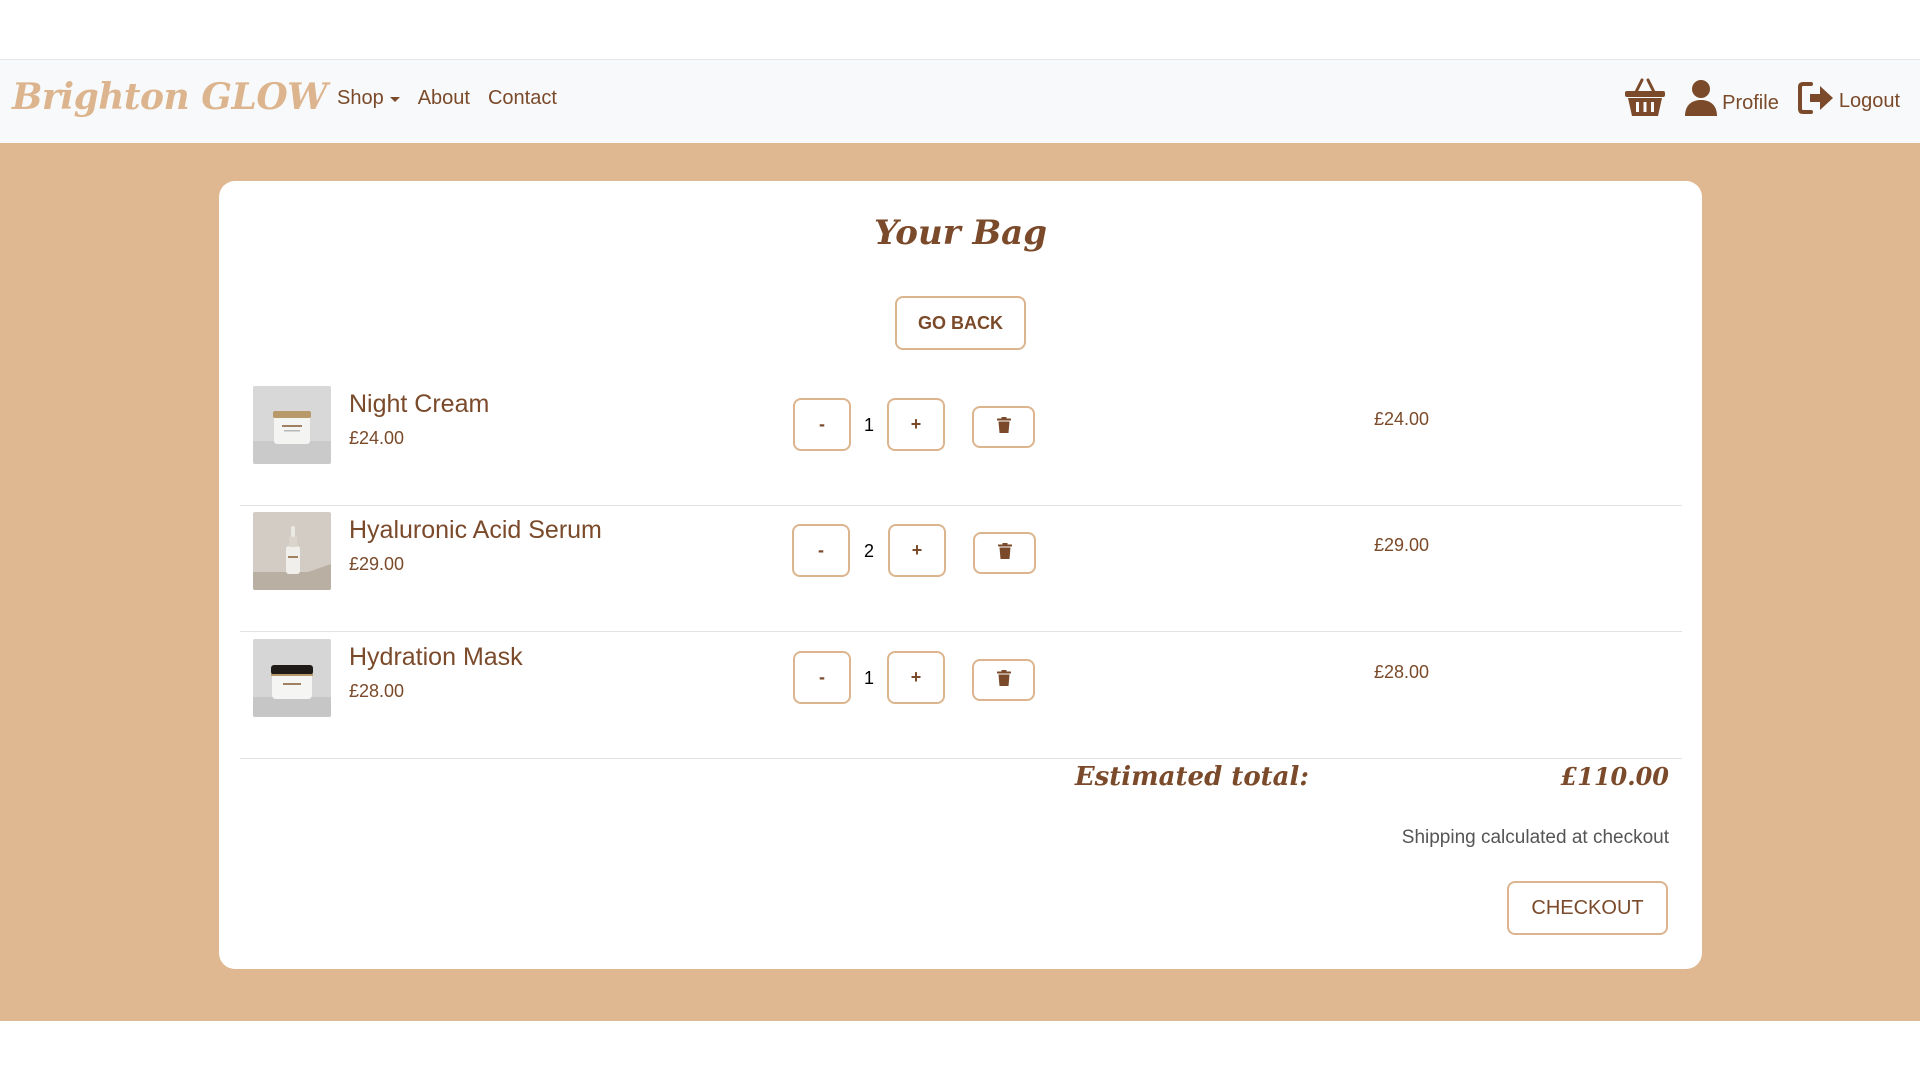 Image resolution: width=1920 pixels, height=1080 pixels. I want to click on product-unit-price: £29.00, so click(377, 564).